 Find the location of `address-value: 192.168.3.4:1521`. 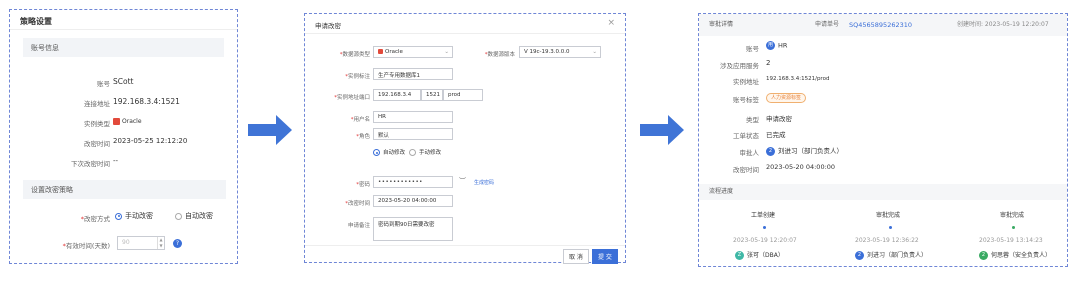

address-value: 192.168.3.4:1521 is located at coordinates (146, 101).